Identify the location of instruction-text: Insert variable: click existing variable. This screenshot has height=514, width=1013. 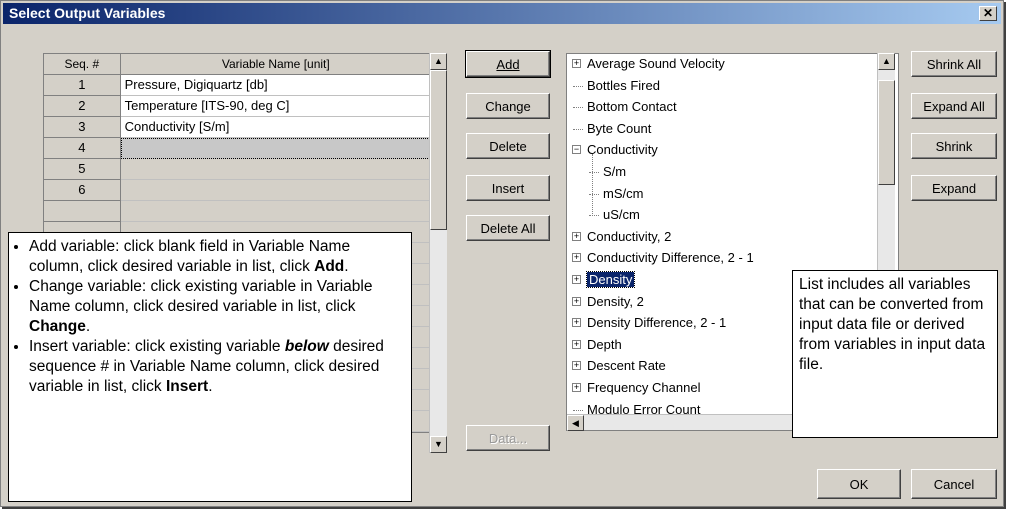
(157, 346).